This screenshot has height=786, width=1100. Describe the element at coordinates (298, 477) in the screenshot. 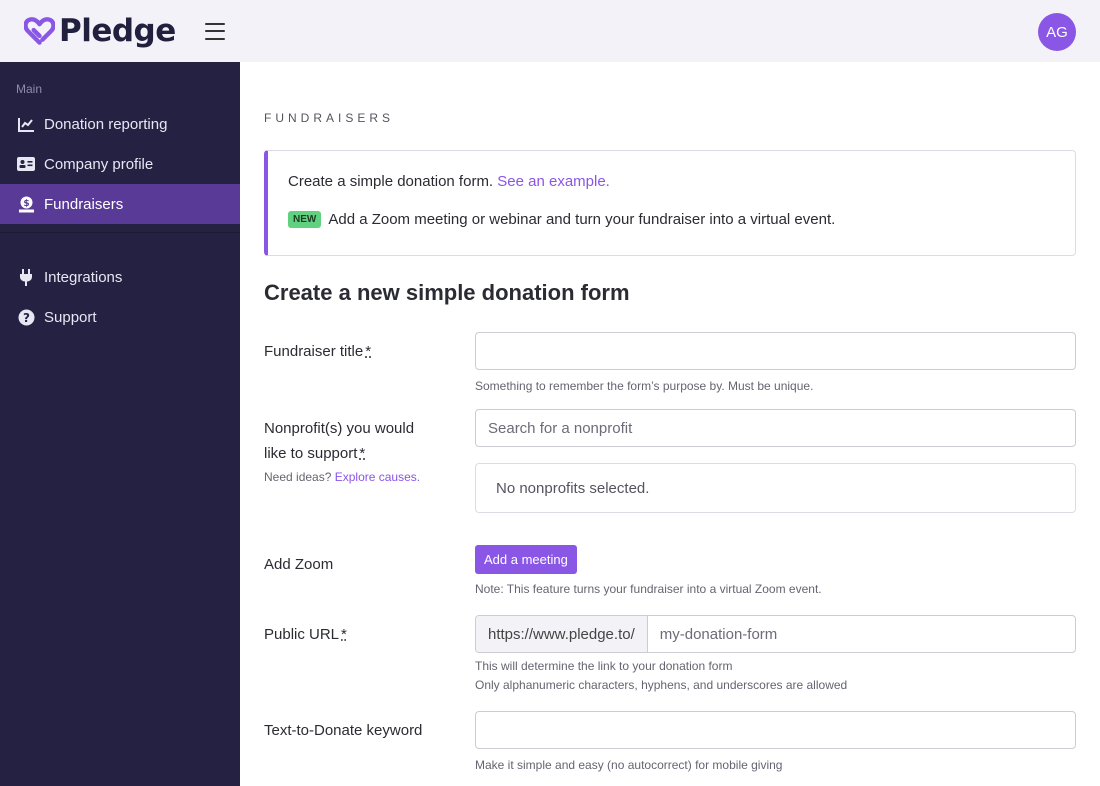

I see `help-text: Need ideas?` at that location.